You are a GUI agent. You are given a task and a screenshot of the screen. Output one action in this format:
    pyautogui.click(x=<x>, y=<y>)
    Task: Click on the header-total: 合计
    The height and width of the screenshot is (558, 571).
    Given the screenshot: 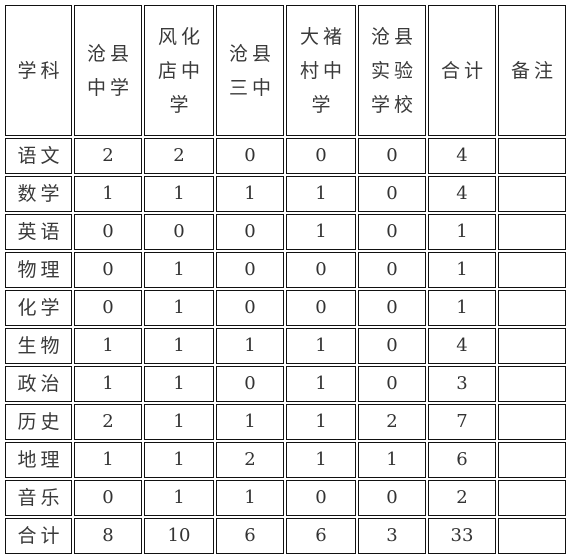 What is the action you would take?
    pyautogui.click(x=462, y=70)
    